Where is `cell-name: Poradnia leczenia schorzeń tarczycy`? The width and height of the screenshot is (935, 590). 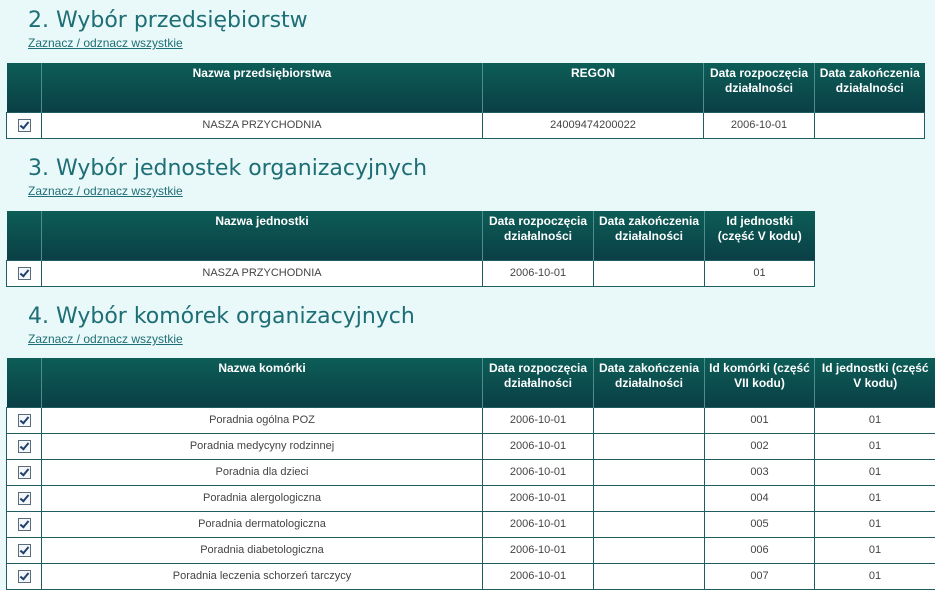
cell-name: Poradnia leczenia schorzeń tarczycy is located at coordinates (262, 576).